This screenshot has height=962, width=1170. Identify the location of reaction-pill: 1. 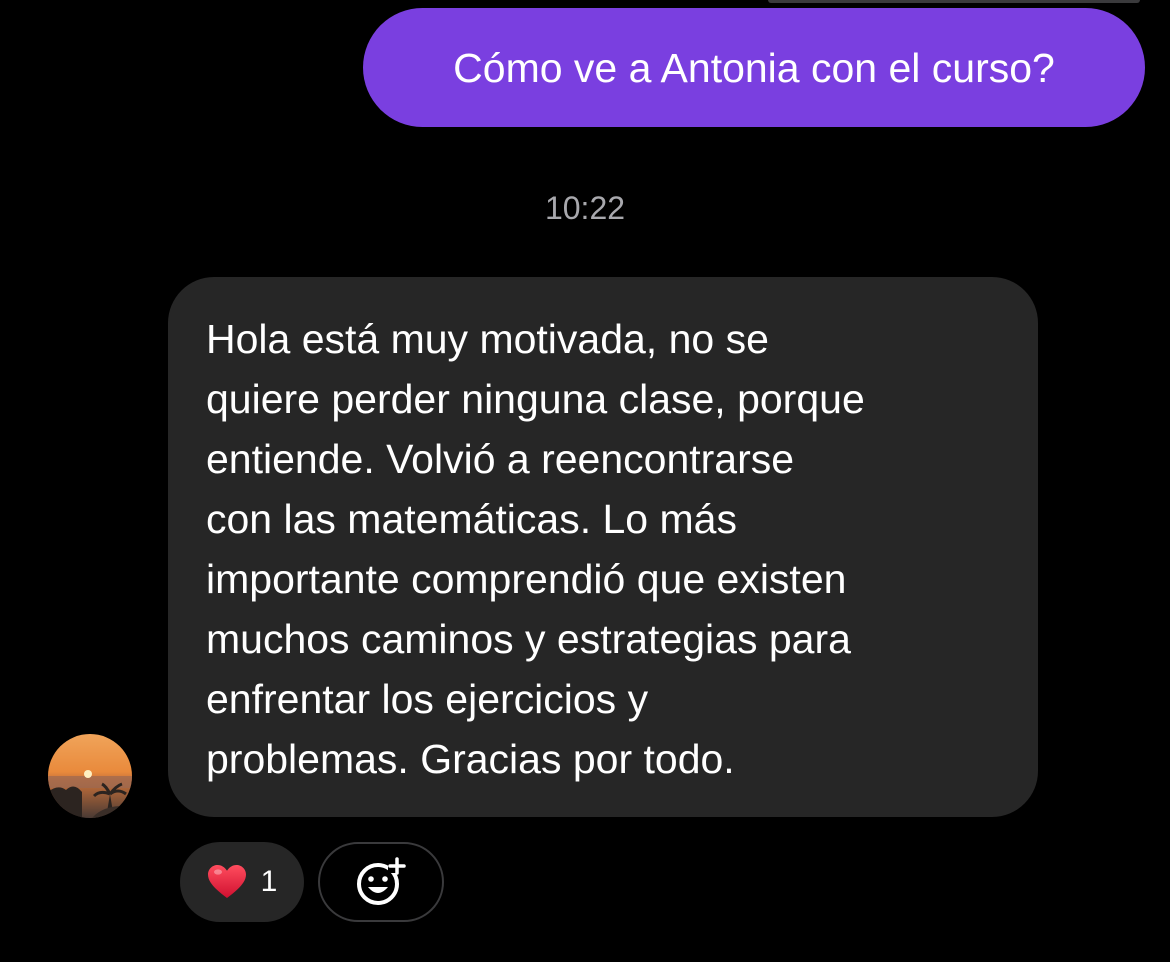
(242, 882).